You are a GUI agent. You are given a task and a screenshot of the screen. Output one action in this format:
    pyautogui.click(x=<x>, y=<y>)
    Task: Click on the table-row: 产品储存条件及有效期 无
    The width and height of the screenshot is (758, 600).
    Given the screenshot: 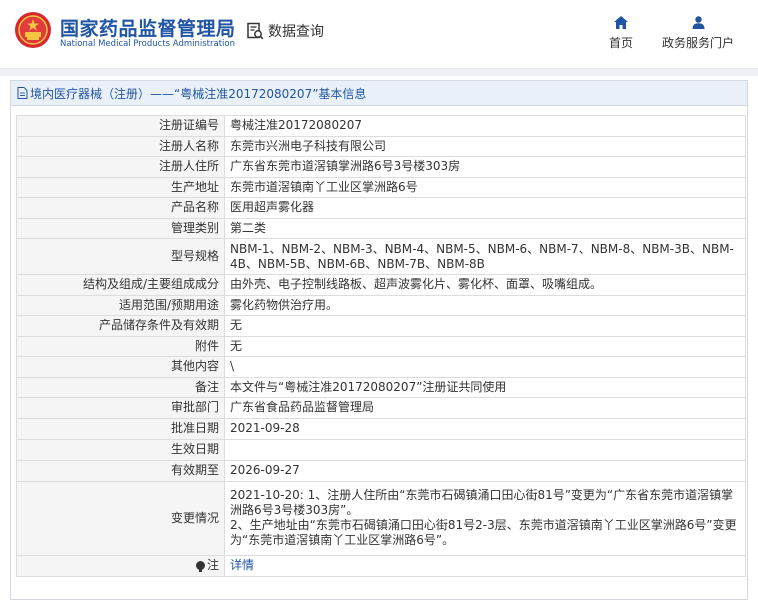 What is the action you would take?
    pyautogui.click(x=381, y=326)
    